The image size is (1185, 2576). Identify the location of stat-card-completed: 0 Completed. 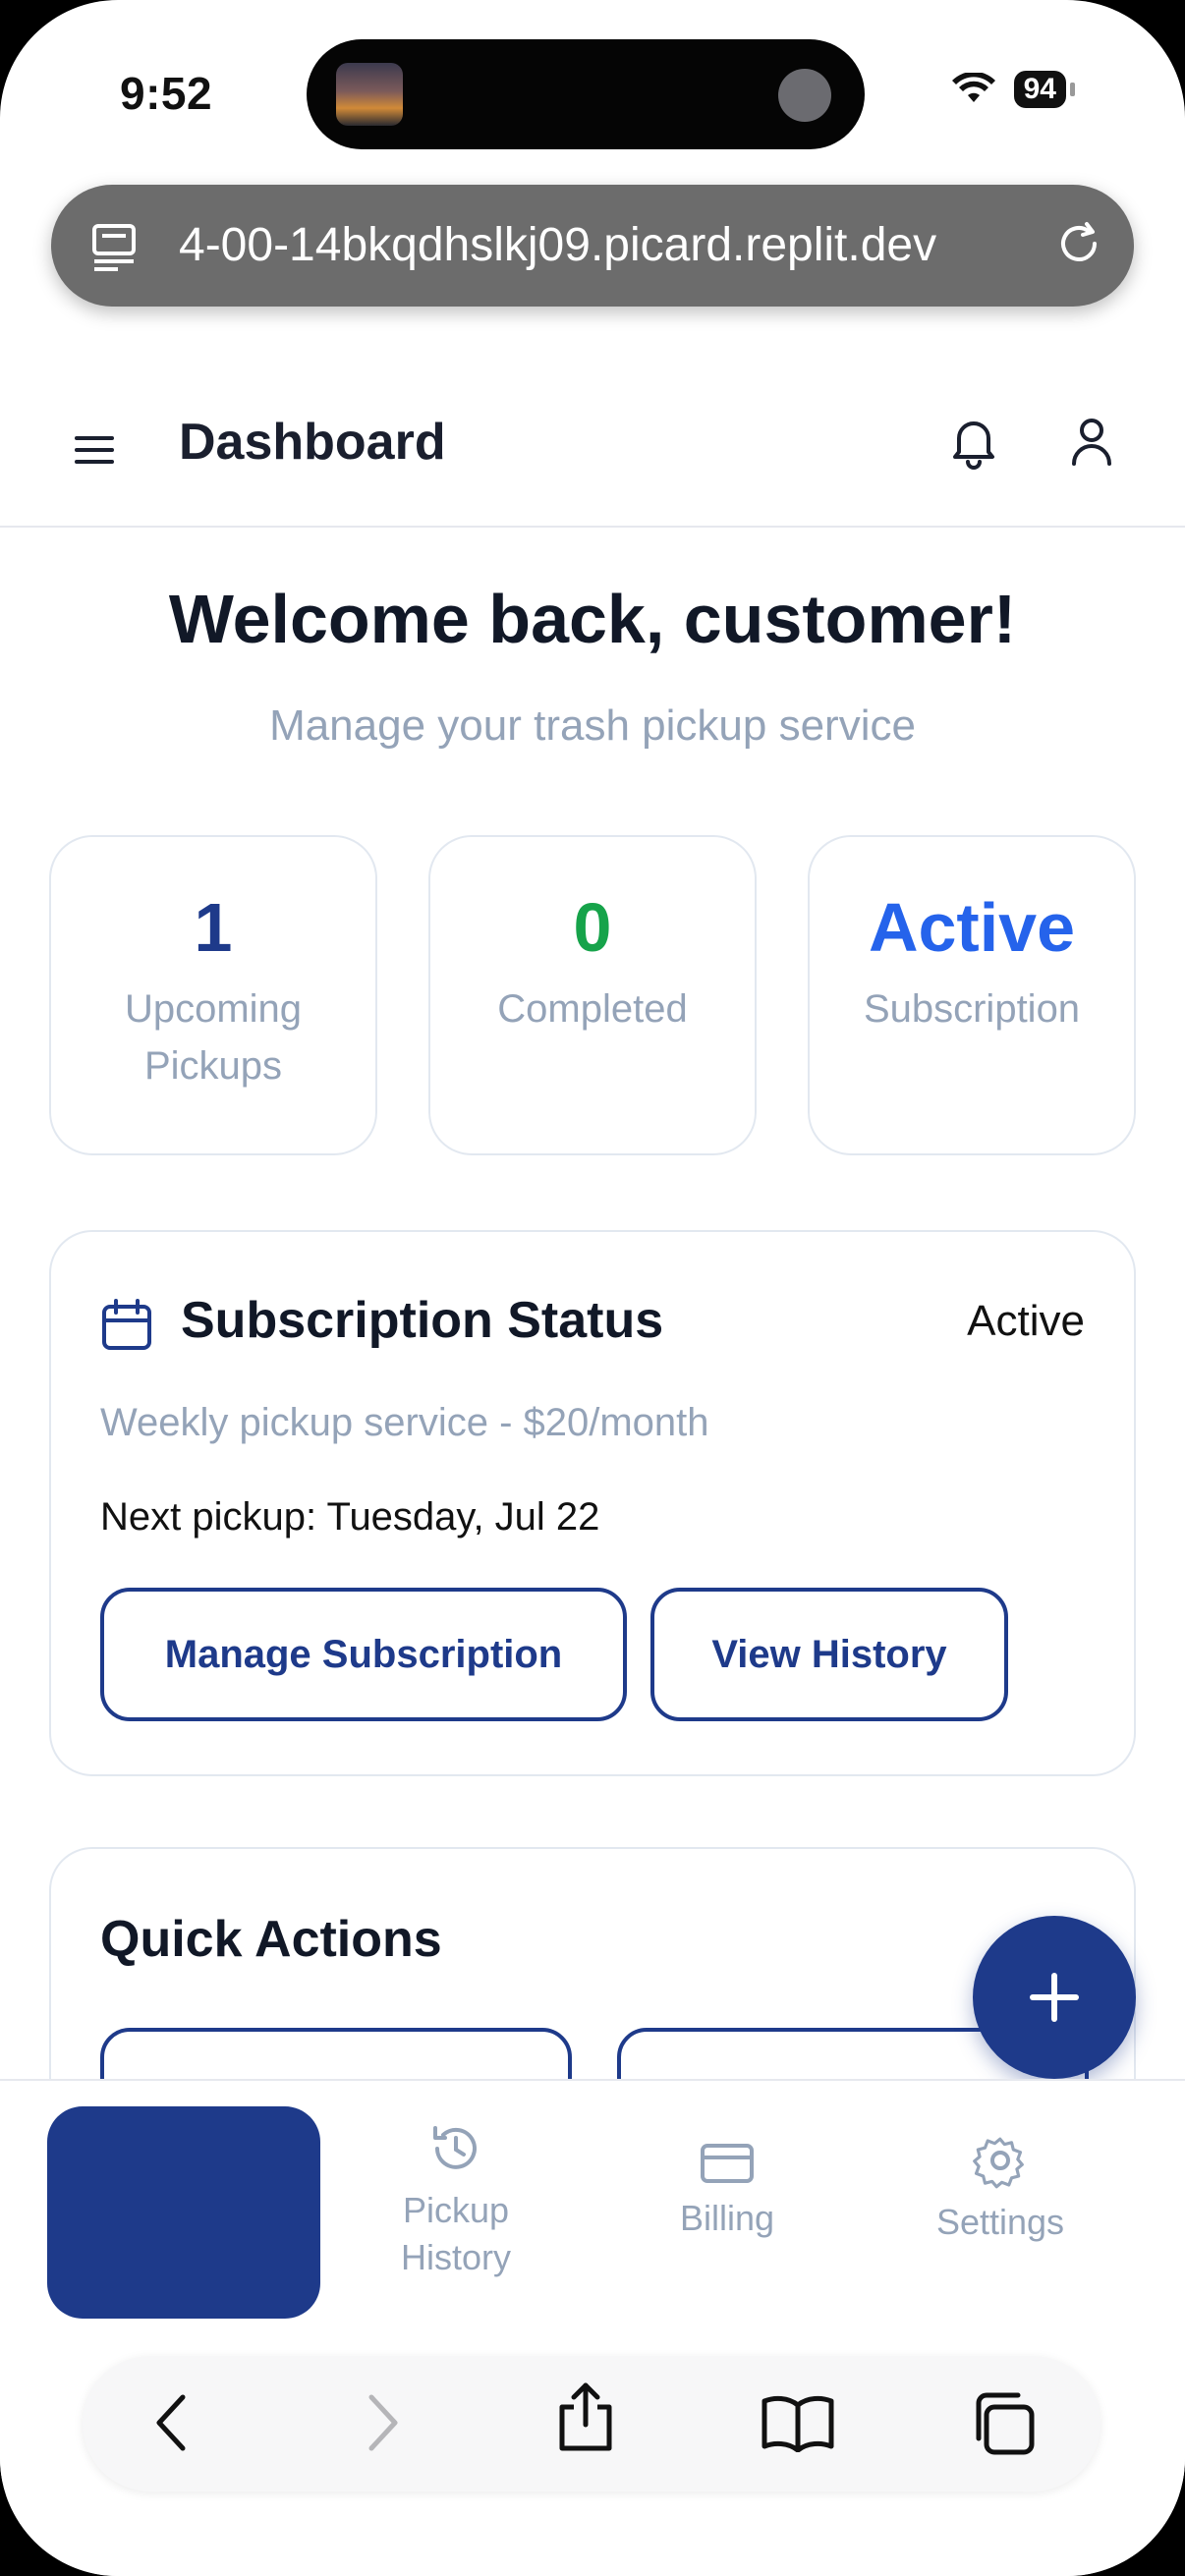
(592, 995).